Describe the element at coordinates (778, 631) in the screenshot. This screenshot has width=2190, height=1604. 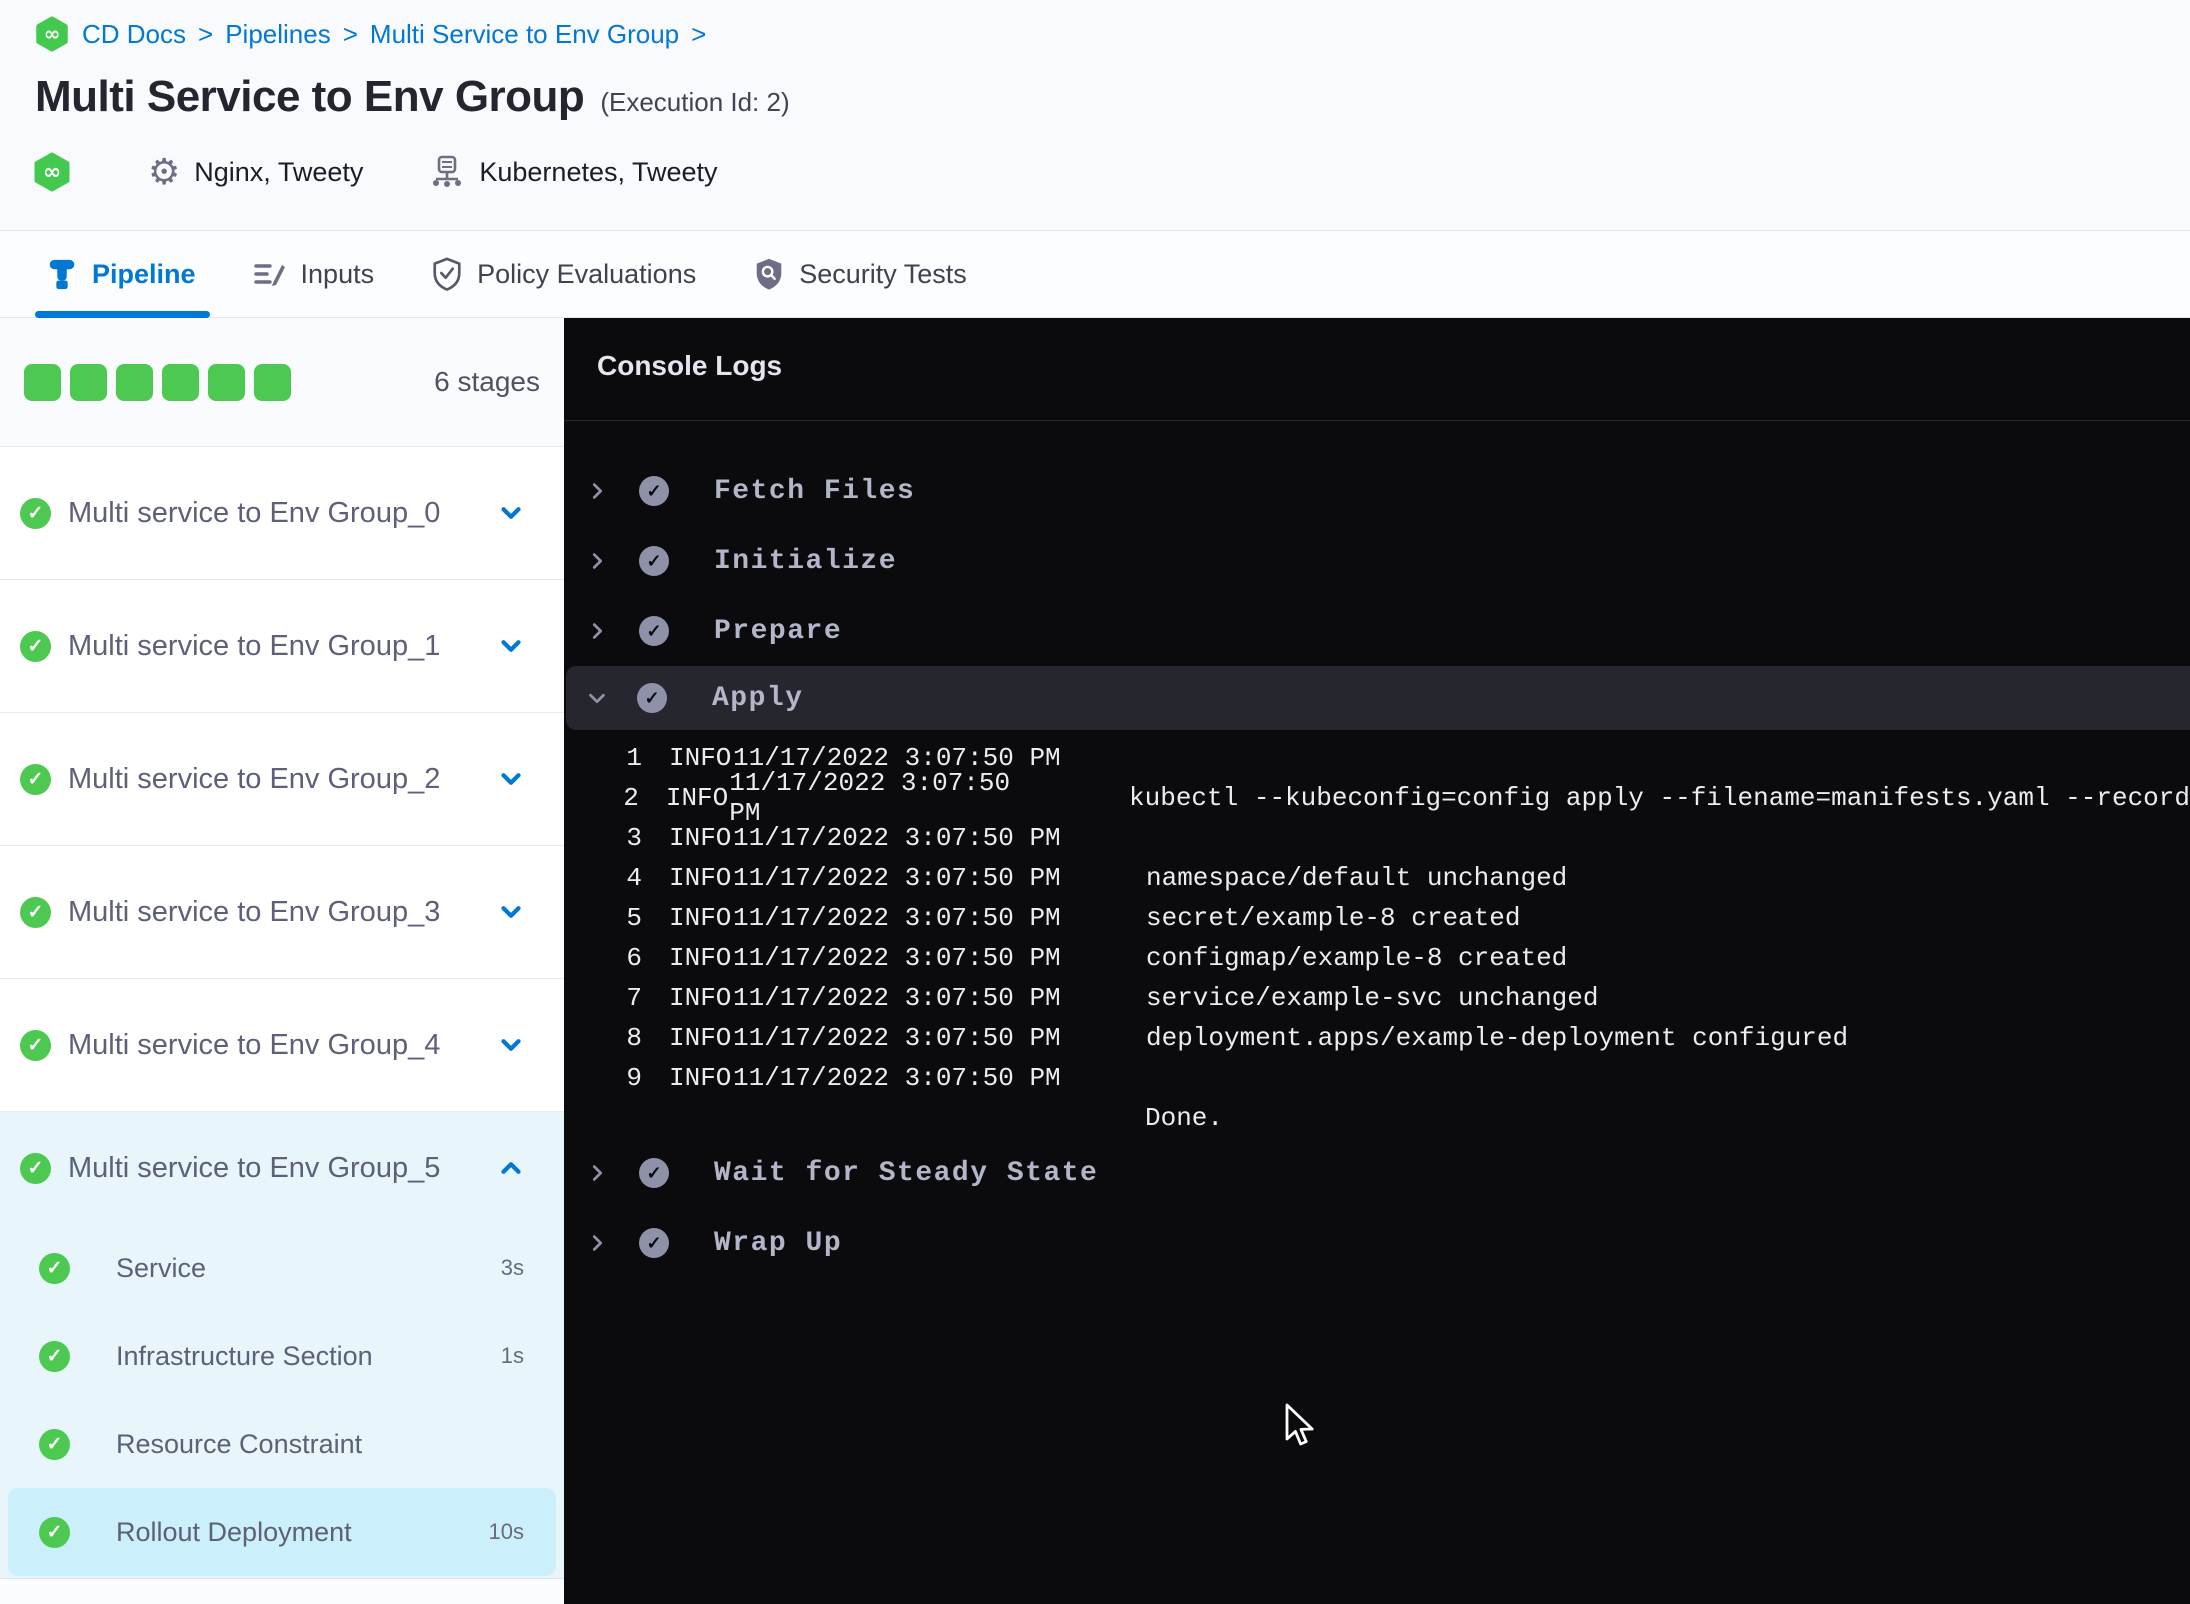
I see `console-section-label: Prepare` at that location.